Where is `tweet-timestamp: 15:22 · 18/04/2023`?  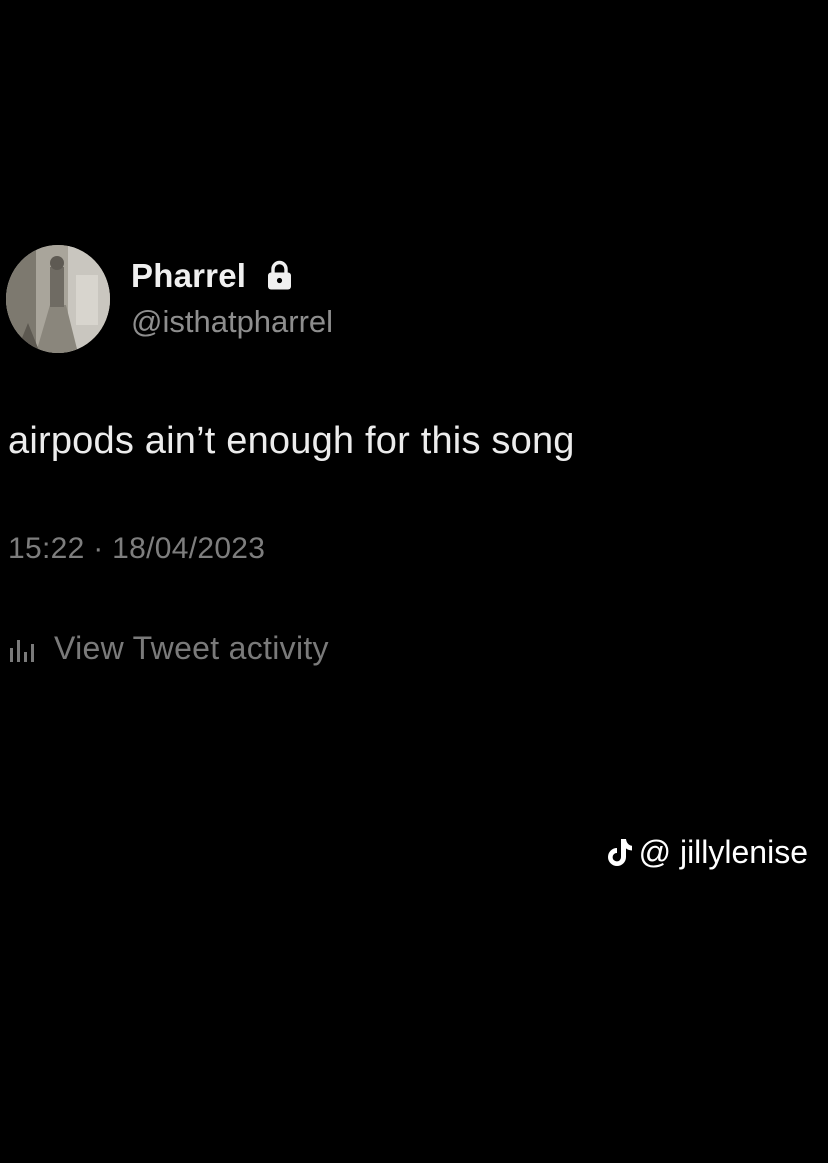 tweet-timestamp: 15:22 · 18/04/2023 is located at coordinates (136, 549).